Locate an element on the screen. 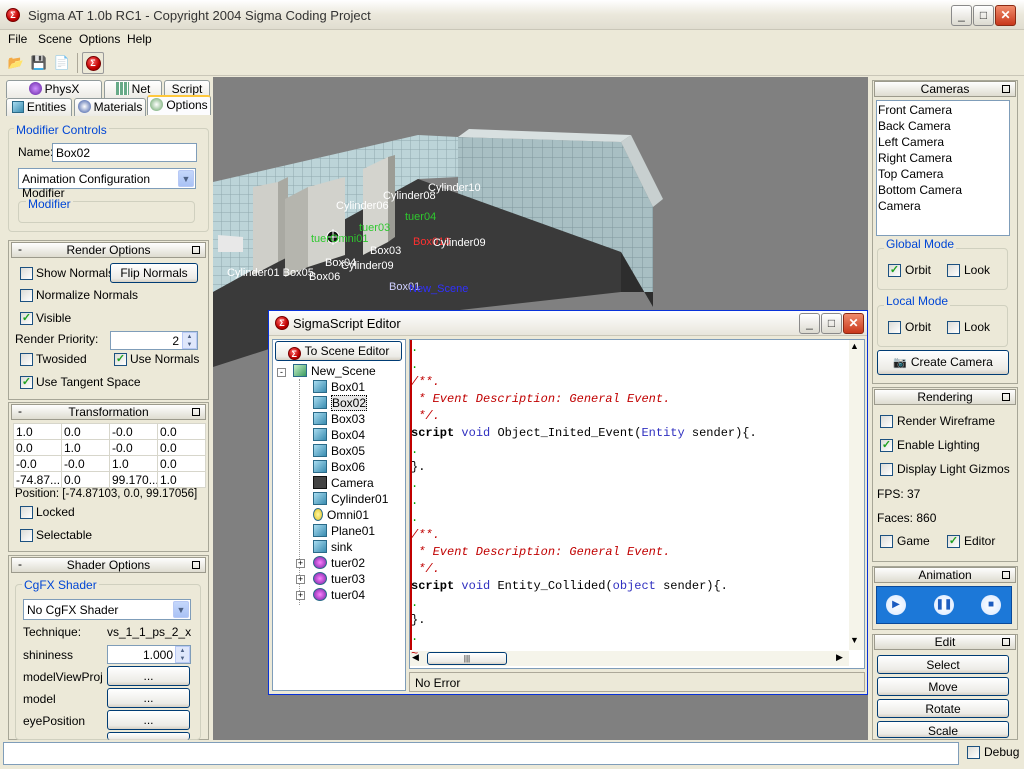  twosided-checkbox is located at coordinates (26, 359).